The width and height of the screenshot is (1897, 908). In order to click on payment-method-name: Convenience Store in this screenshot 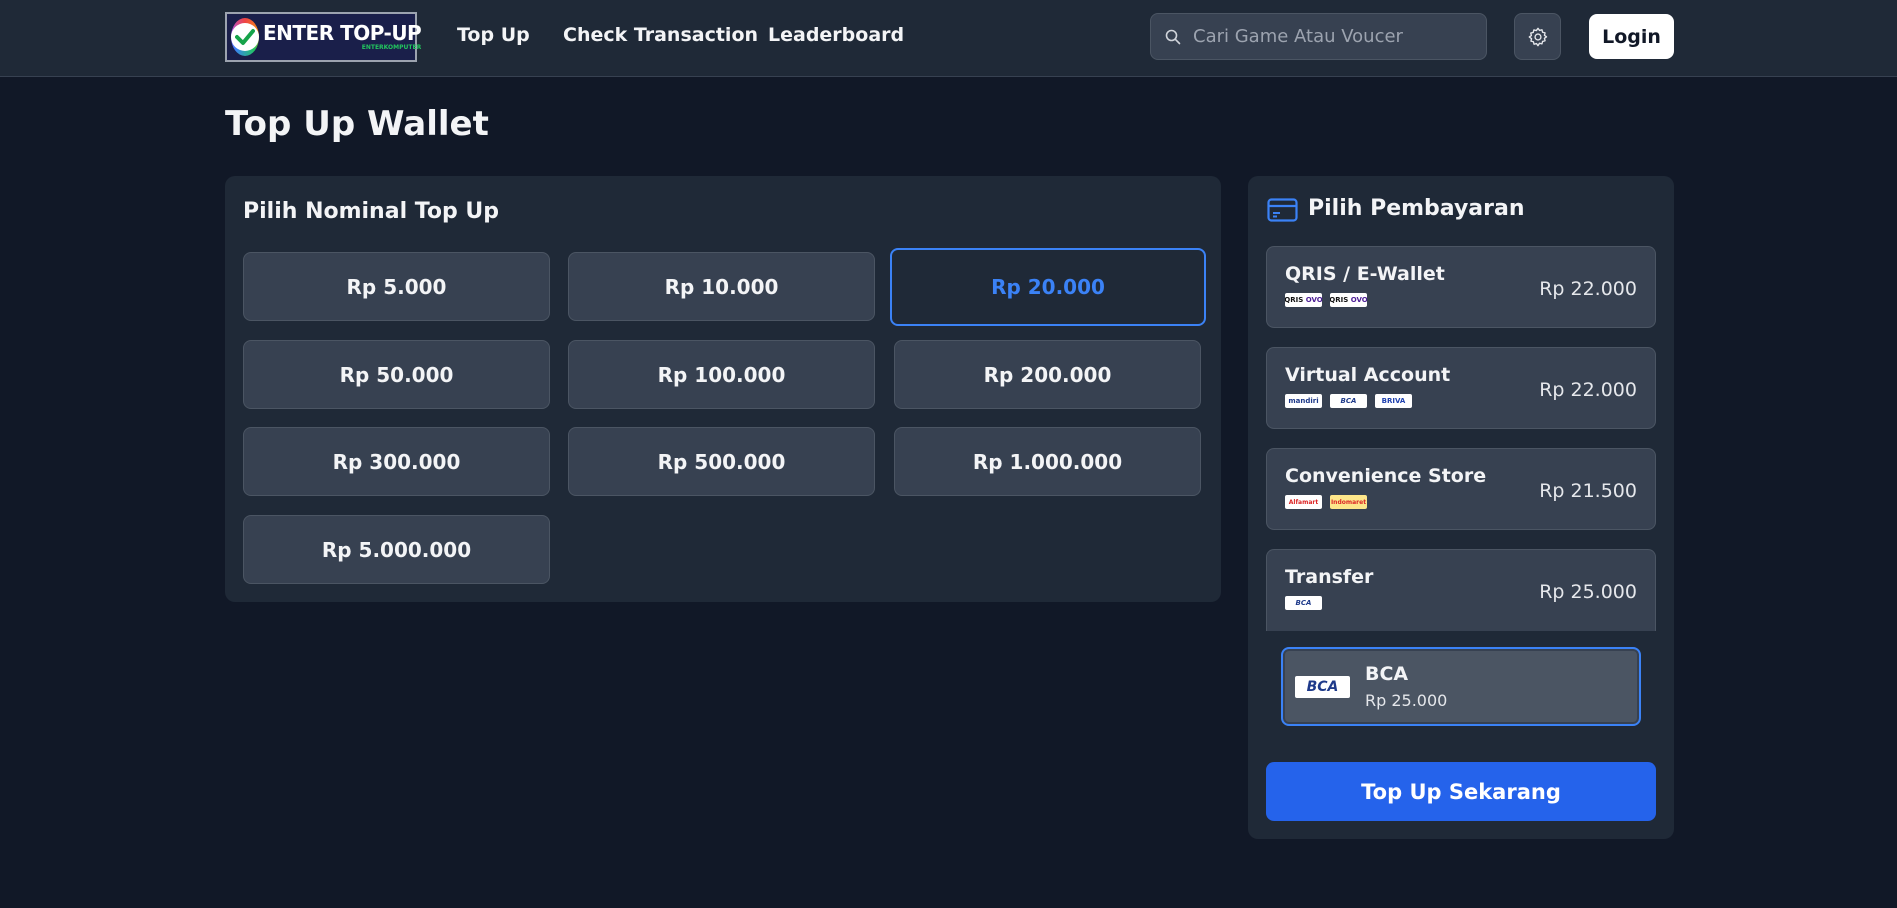, I will do `click(1386, 476)`.